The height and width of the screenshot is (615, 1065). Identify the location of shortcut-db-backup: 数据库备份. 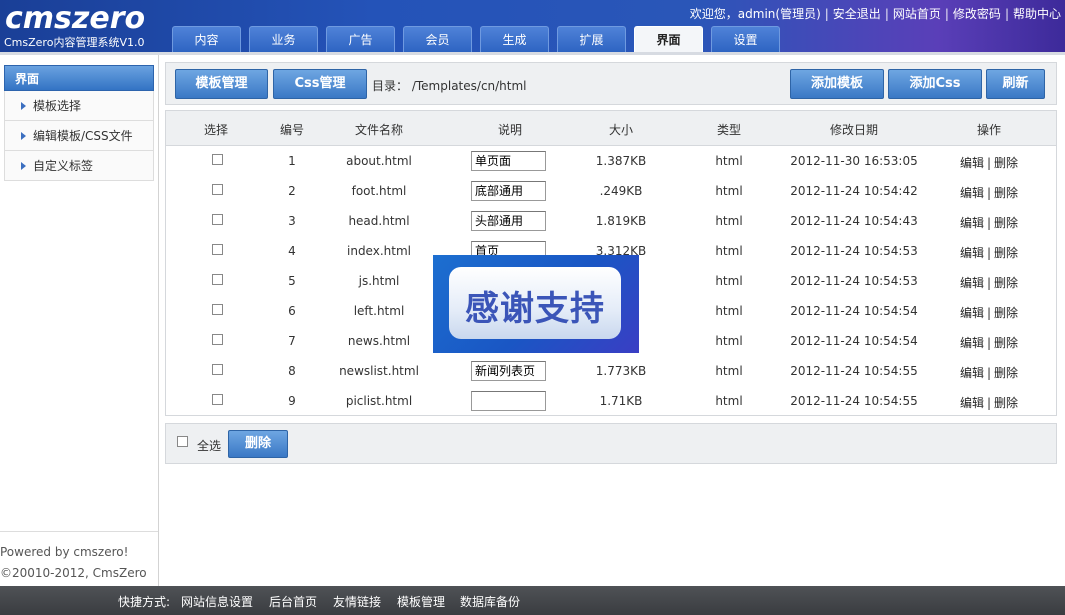
(490, 601).